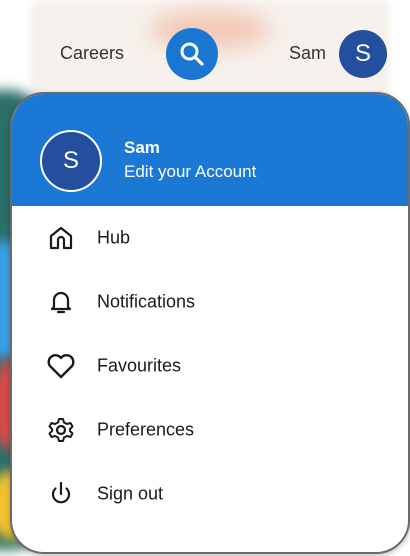 The height and width of the screenshot is (556, 410). I want to click on home-icon, so click(61, 238).